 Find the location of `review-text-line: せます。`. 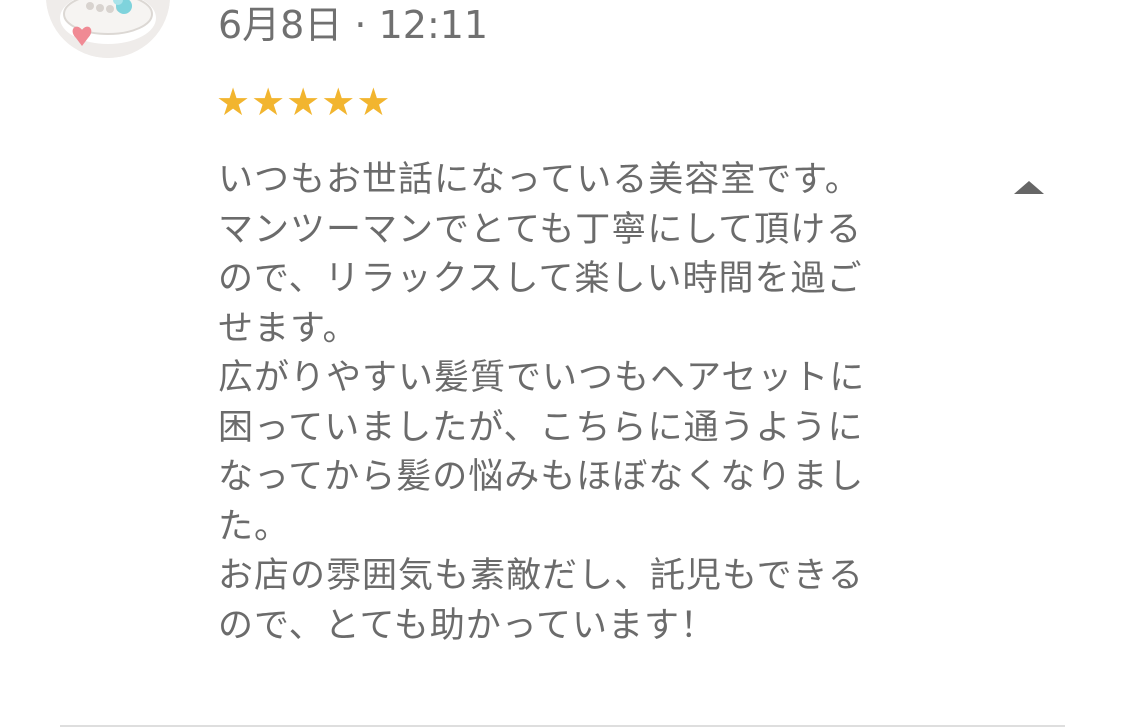

review-text-line: せます。 is located at coordinates (288, 328).